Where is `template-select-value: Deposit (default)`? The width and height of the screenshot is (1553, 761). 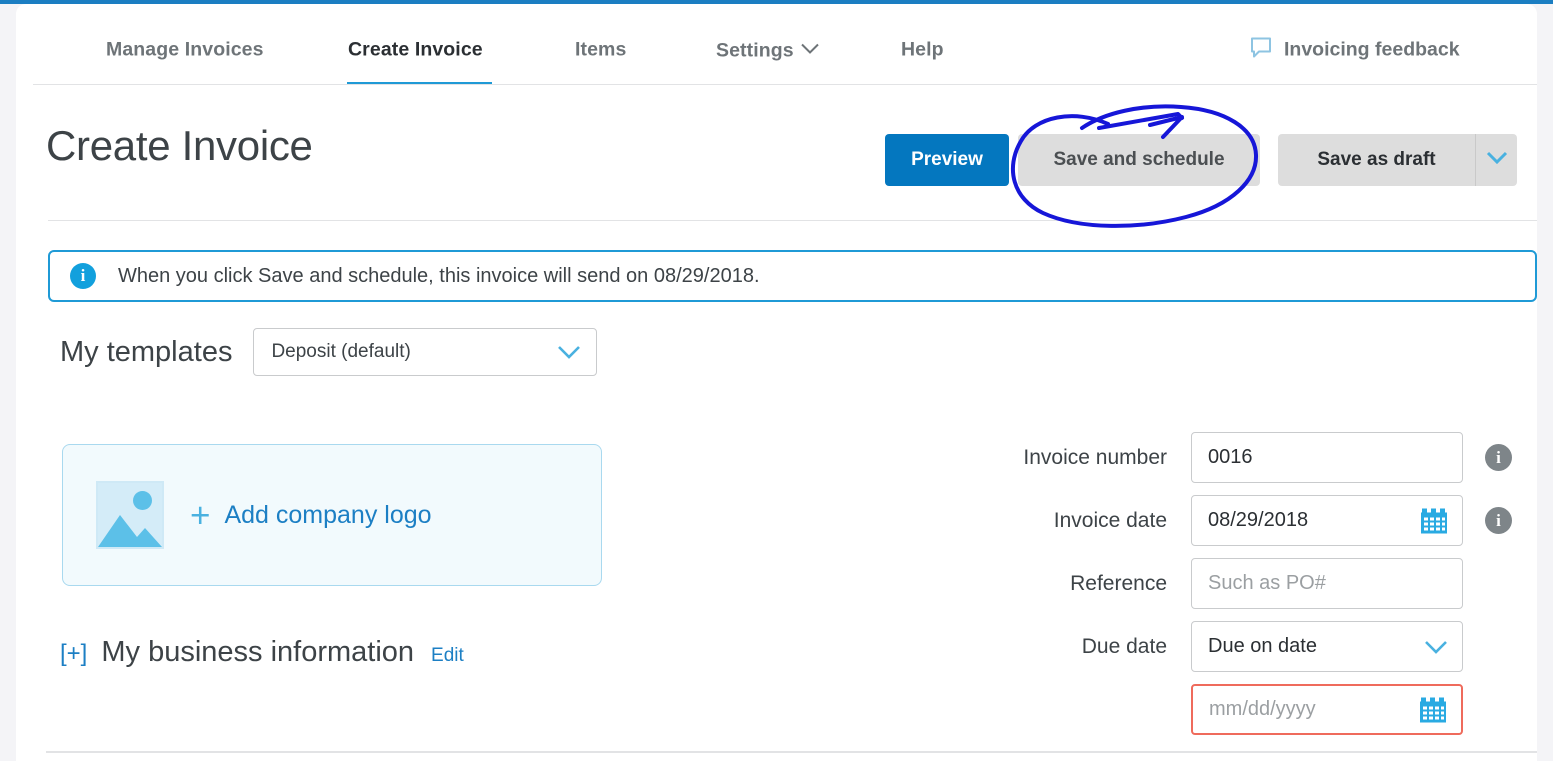
template-select-value: Deposit (default) is located at coordinates (341, 351).